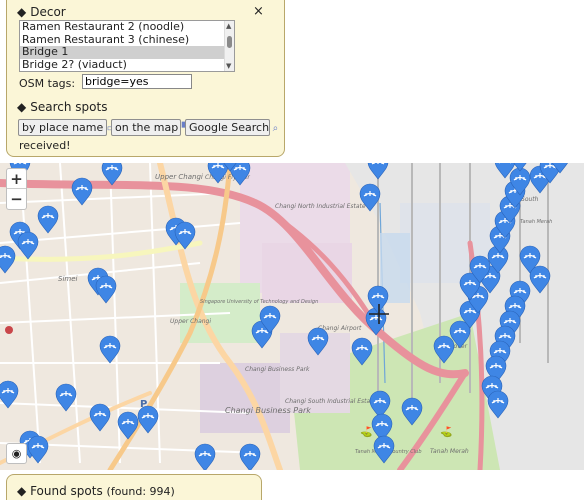 The width and height of the screenshot is (584, 500). I want to click on zoom-in-button: +, so click(16, 179).